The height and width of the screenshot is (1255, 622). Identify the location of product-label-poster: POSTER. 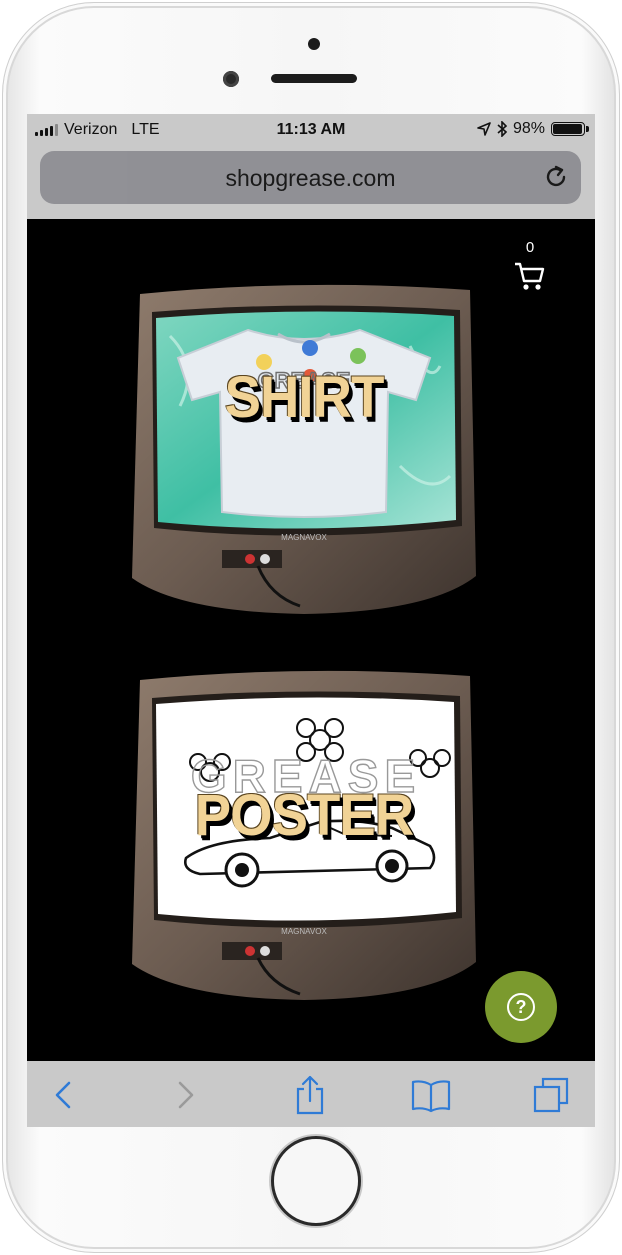
(304, 815).